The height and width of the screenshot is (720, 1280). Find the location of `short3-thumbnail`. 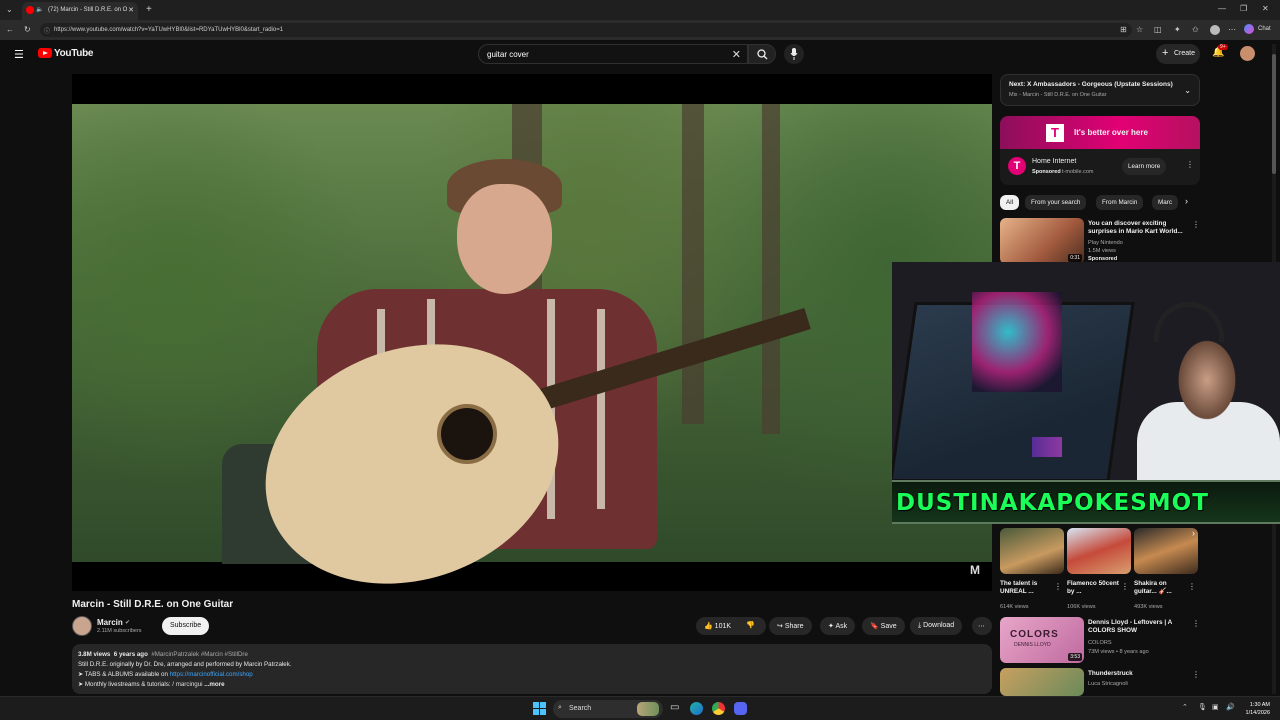

short3-thumbnail is located at coordinates (1166, 551).